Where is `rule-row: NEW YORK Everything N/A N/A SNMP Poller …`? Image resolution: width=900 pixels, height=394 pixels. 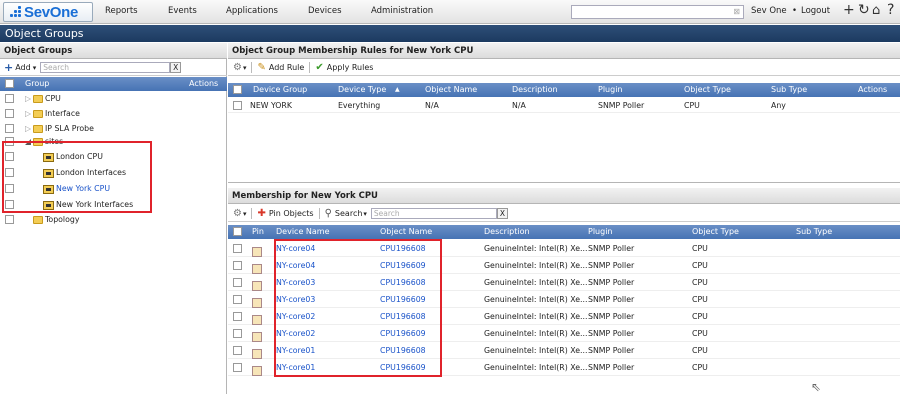 rule-row: NEW YORK Everything N/A N/A SNMP Poller … is located at coordinates (564, 105).